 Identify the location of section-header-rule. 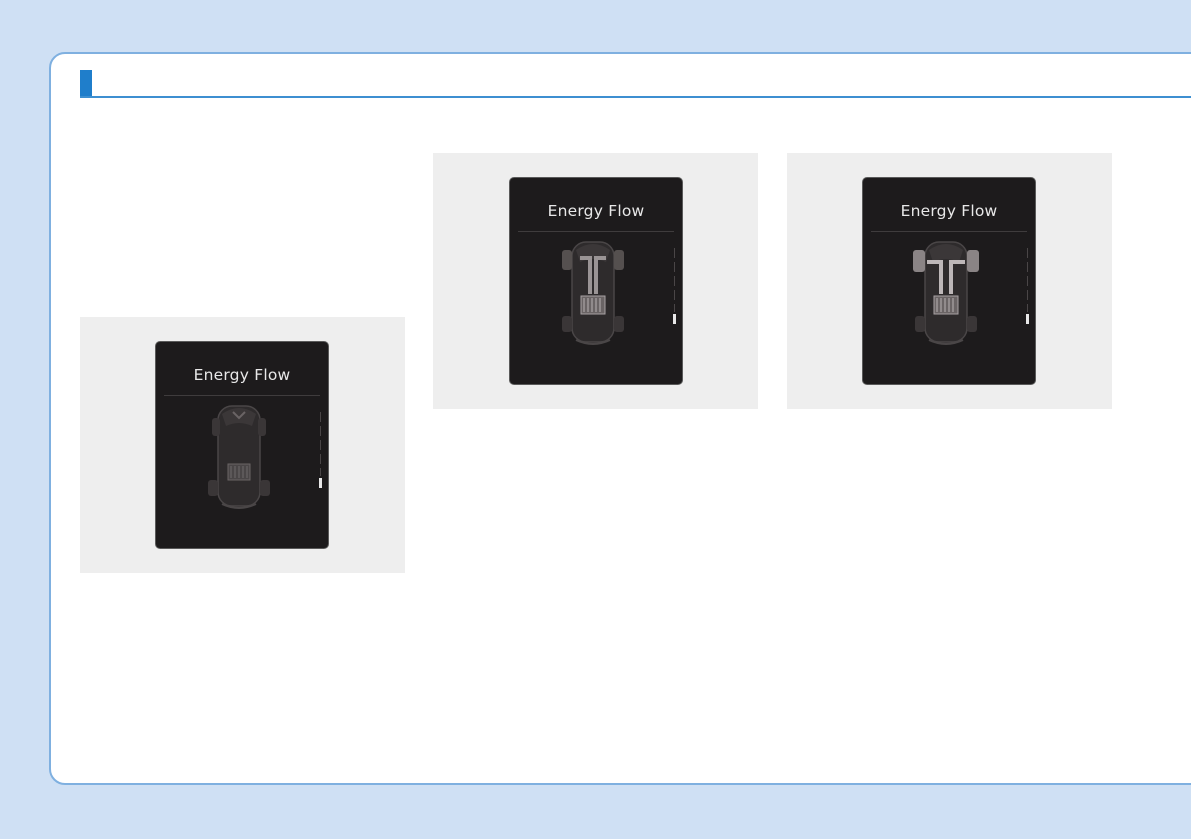
(635, 97).